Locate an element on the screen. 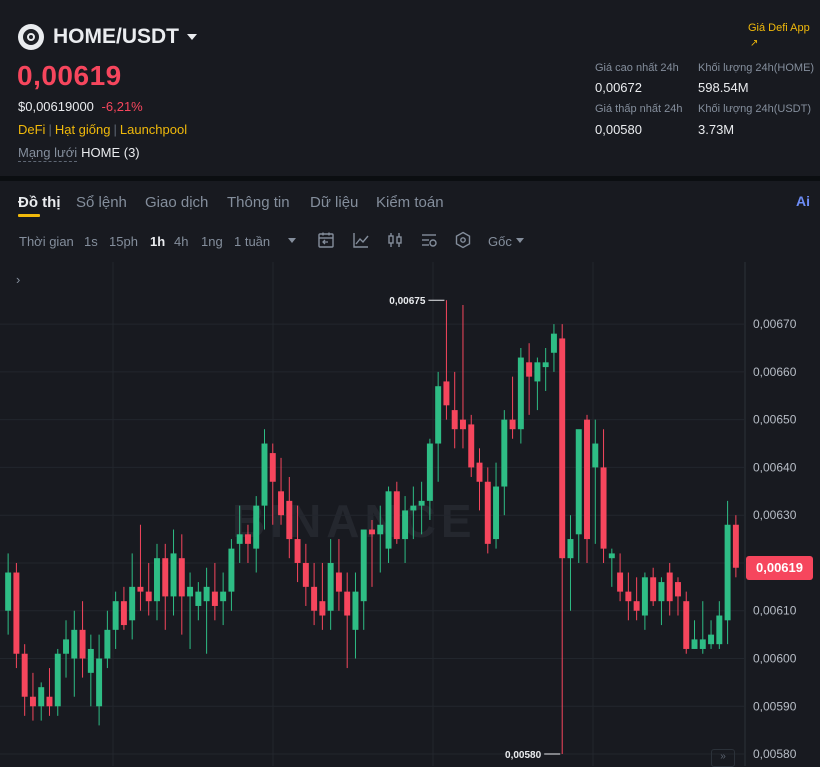 Image resolution: width=820 pixels, height=767 pixels. tag-seed: Hạt giống is located at coordinates (83, 129).